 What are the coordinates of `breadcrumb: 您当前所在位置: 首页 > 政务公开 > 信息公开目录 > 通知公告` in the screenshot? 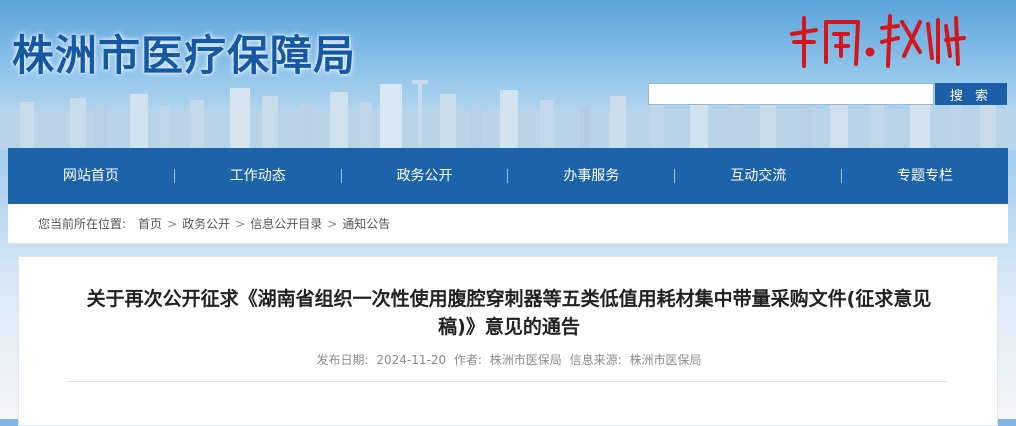 It's located at (508, 224).